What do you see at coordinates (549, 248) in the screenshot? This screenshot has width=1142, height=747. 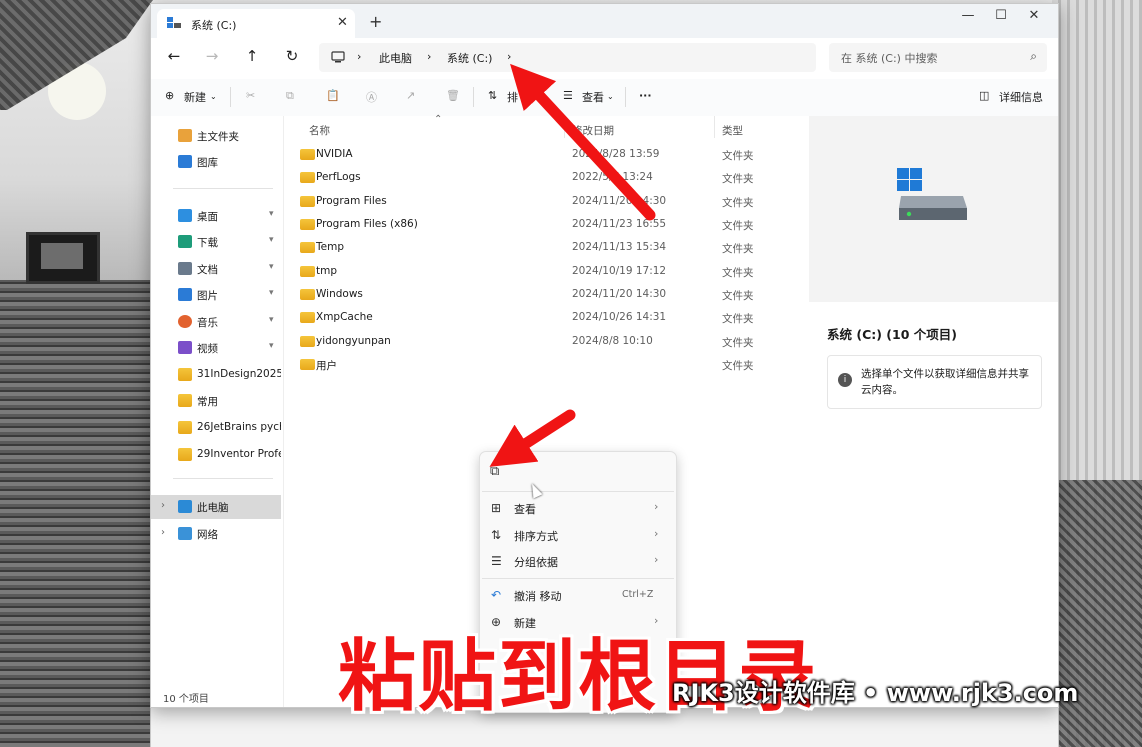 I see `table-row: Temp 2024/11/13 15:34 文件夹` at bounding box center [549, 248].